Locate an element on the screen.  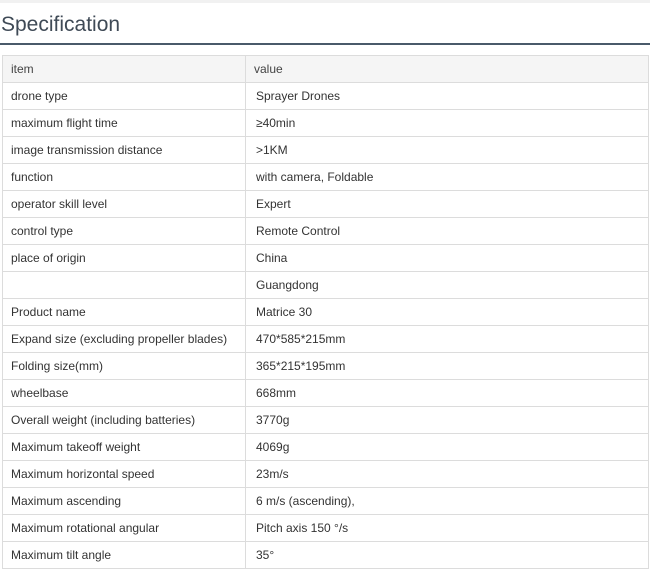
row-value: 3770g is located at coordinates (447, 420).